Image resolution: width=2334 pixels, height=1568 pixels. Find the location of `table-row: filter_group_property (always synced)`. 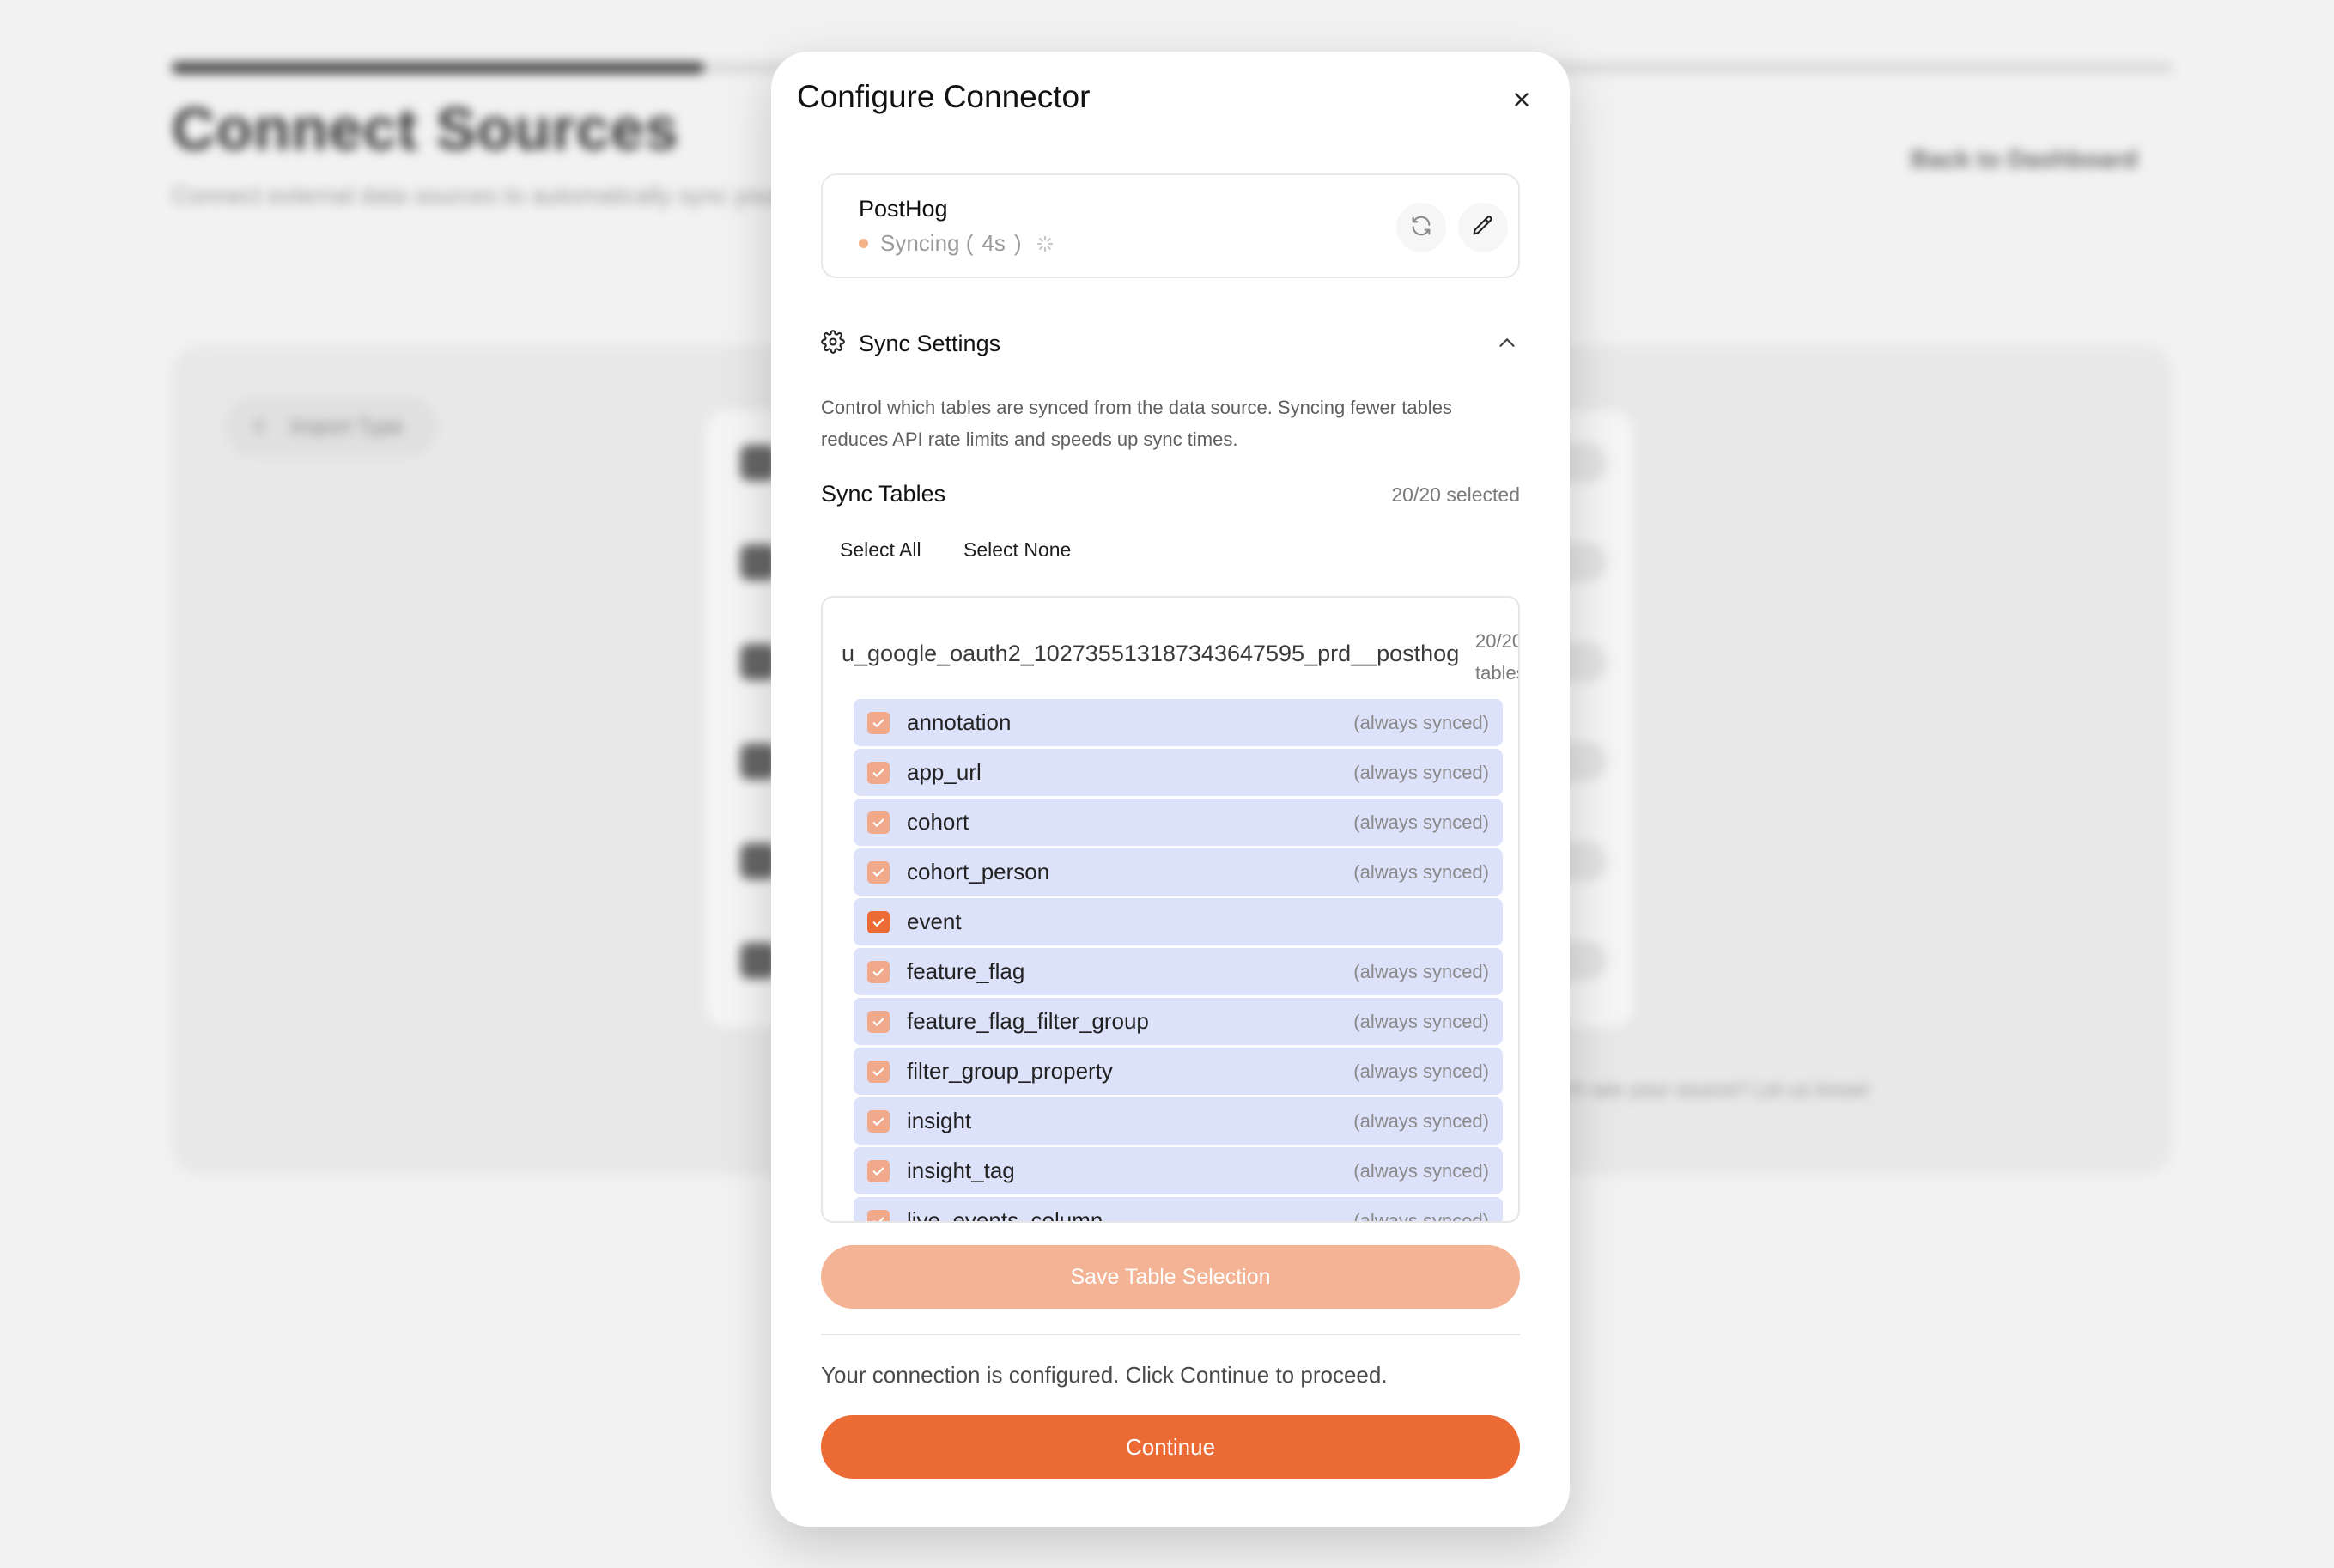

table-row: filter_group_property (always synced) is located at coordinates (1178, 1071).